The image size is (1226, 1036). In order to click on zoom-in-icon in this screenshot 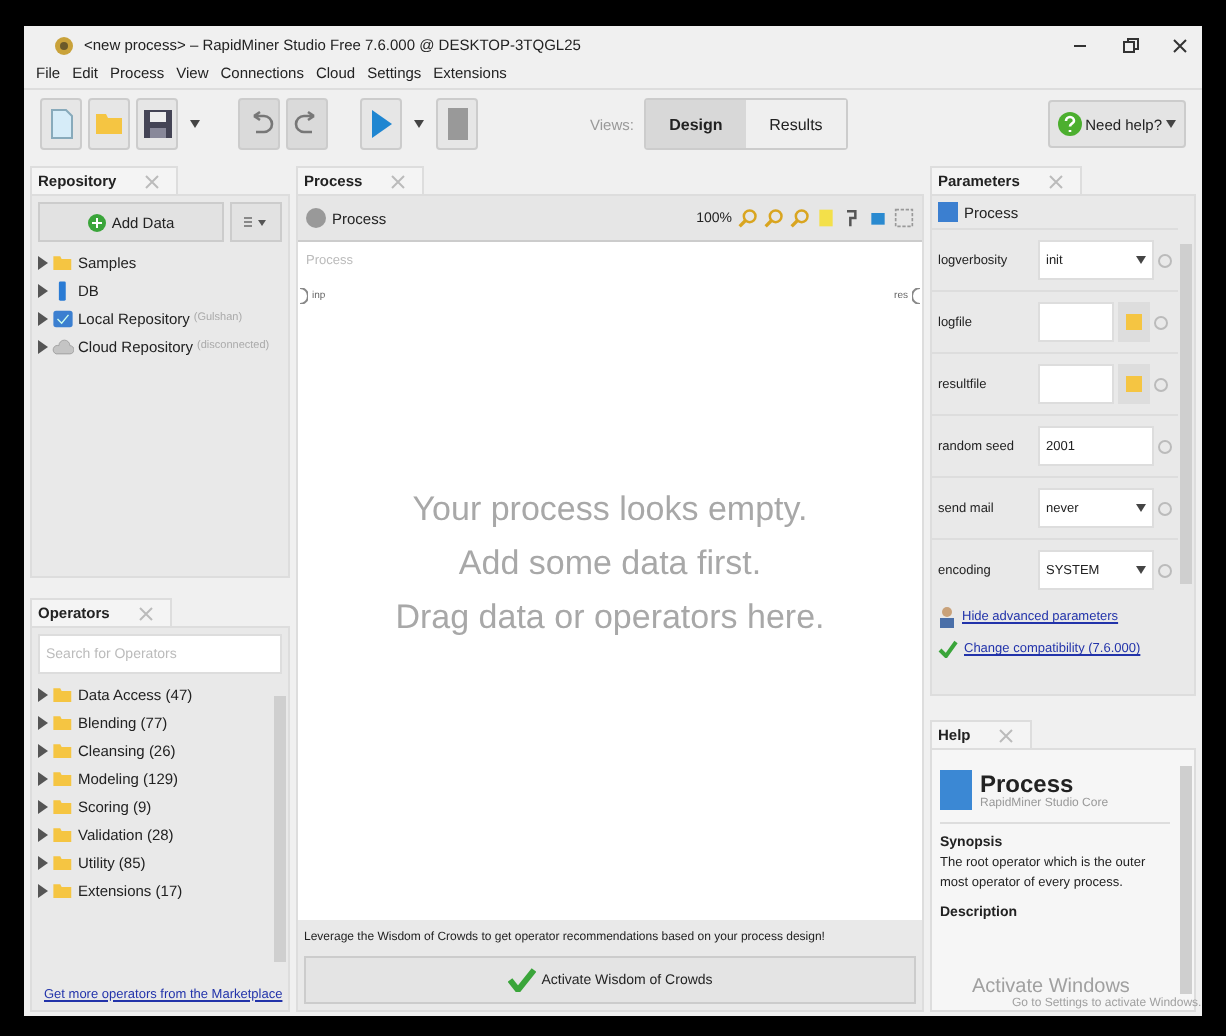, I will do `click(748, 218)`.